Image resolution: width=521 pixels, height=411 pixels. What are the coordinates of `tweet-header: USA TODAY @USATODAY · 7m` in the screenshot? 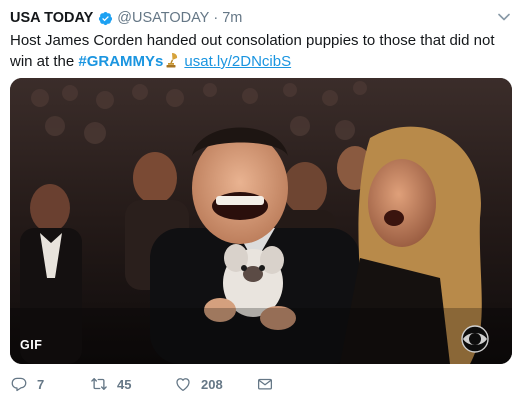 It's located at (260, 18).